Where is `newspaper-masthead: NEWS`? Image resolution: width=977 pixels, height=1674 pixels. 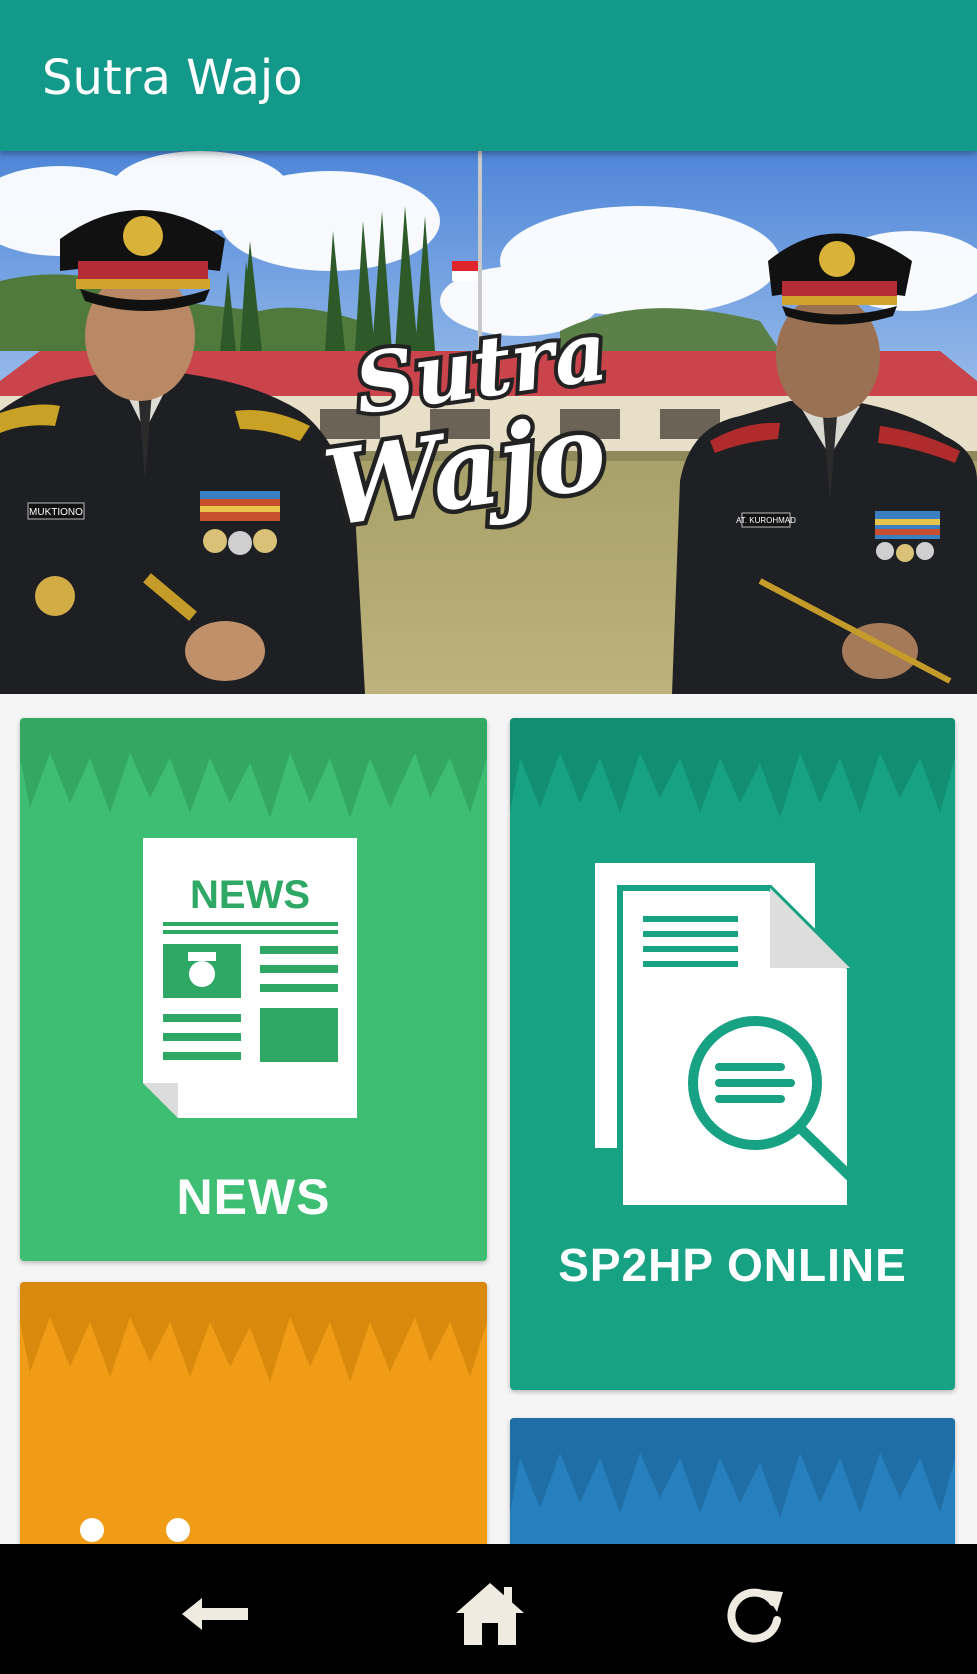 newspaper-masthead: NEWS is located at coordinates (250, 895).